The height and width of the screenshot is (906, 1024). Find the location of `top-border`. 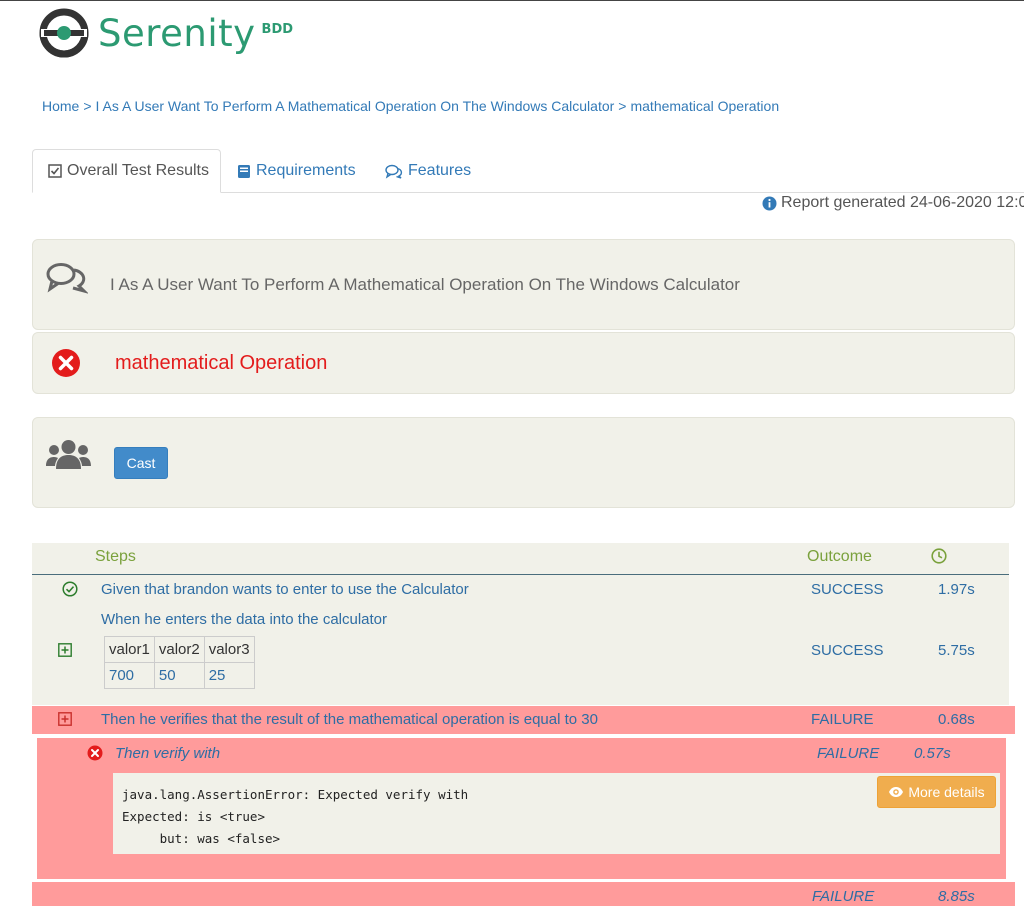

top-border is located at coordinates (512, 0).